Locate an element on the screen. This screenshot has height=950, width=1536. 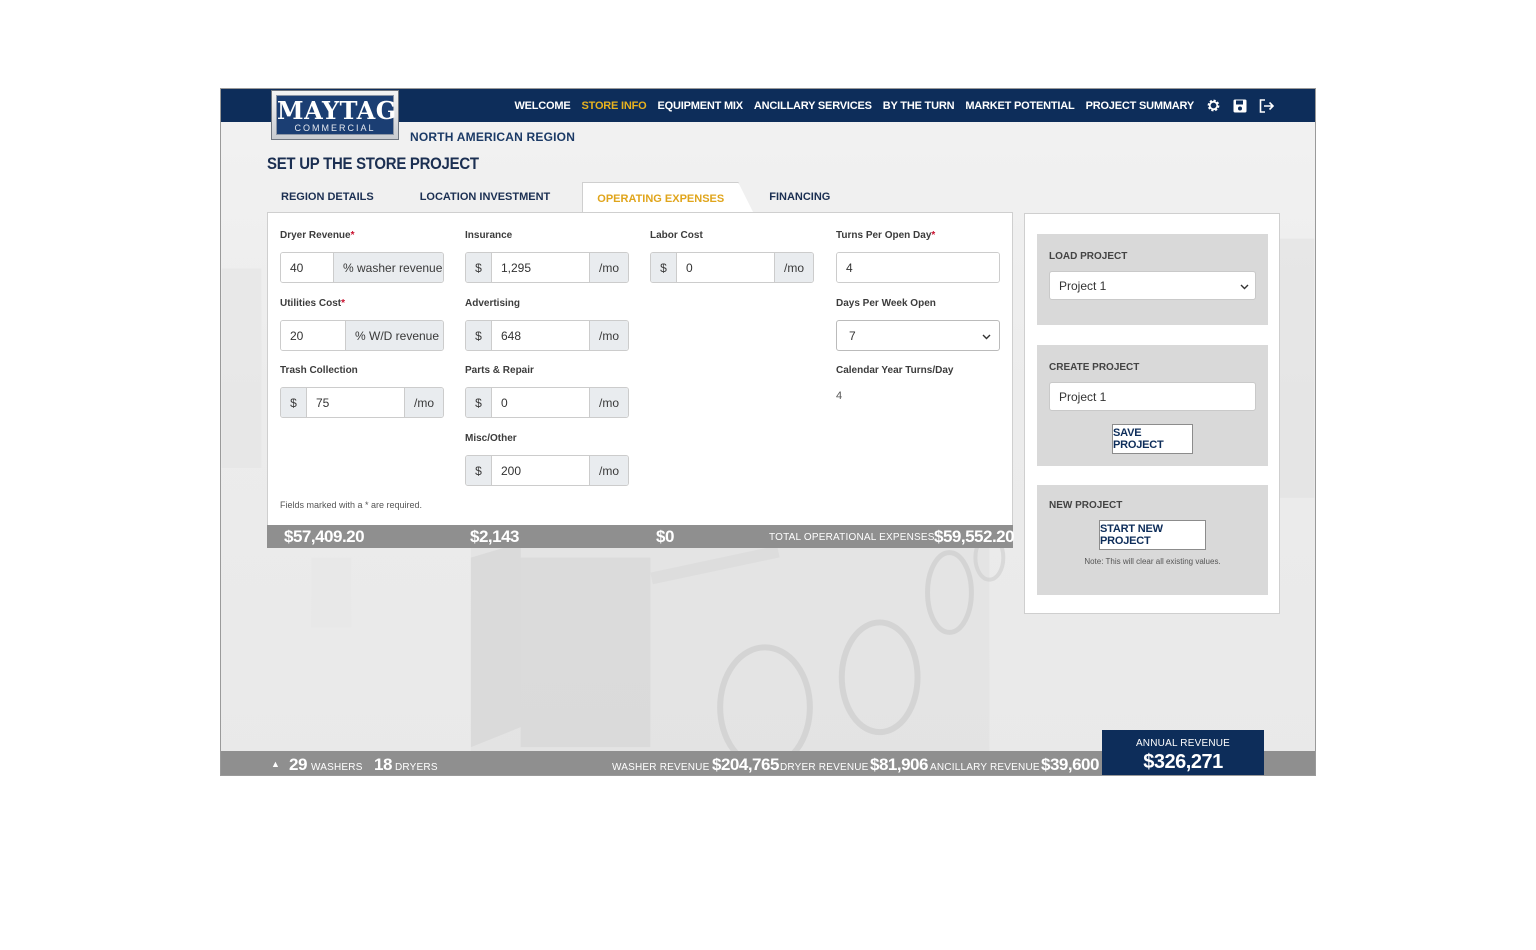
misc-other-input: 200 is located at coordinates (540, 470).